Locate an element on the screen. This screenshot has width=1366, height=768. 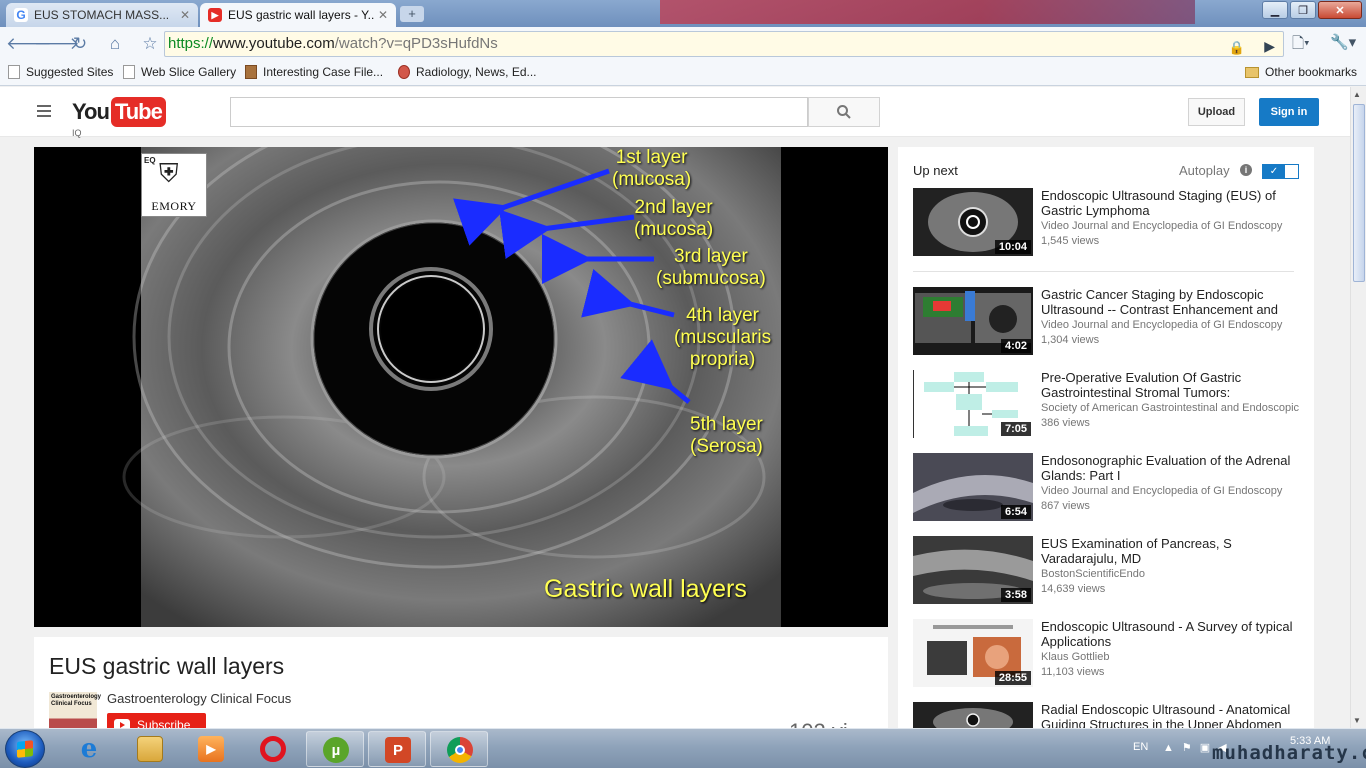
autoplay-toggle: ✓ is located at coordinates (1280, 171).